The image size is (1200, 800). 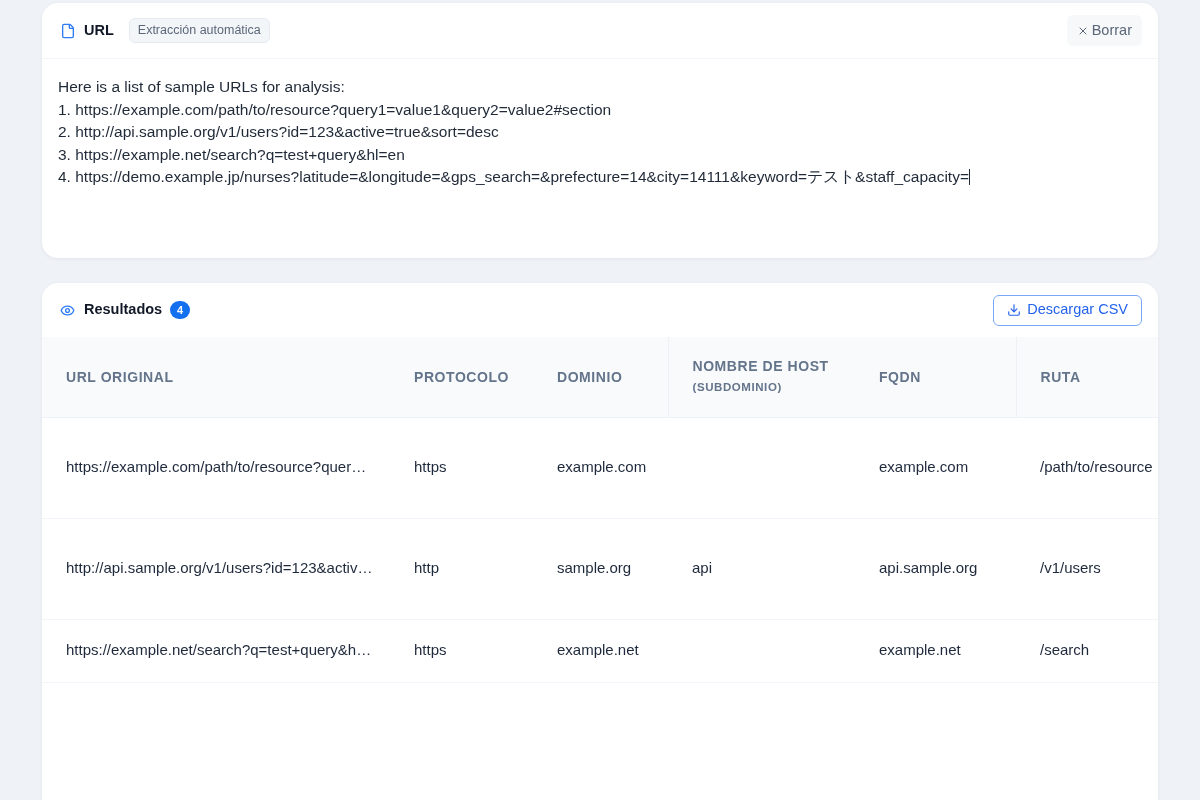 I want to click on table-cell: /path/to/resource, so click(x=1087, y=467).